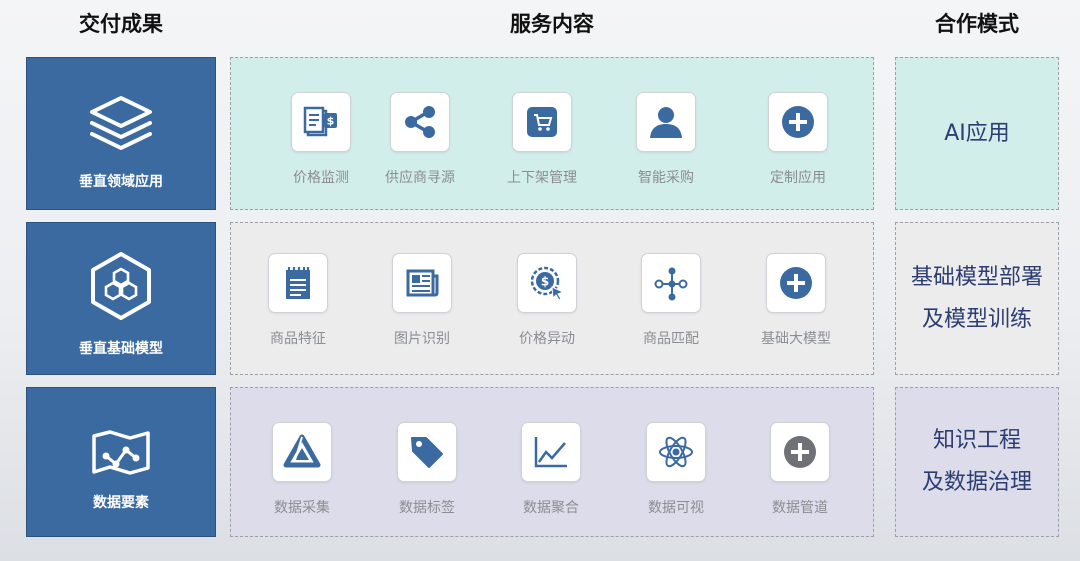 The image size is (1080, 561). I want to click on service-price-monitoring: $ 价格监测, so click(321, 139).